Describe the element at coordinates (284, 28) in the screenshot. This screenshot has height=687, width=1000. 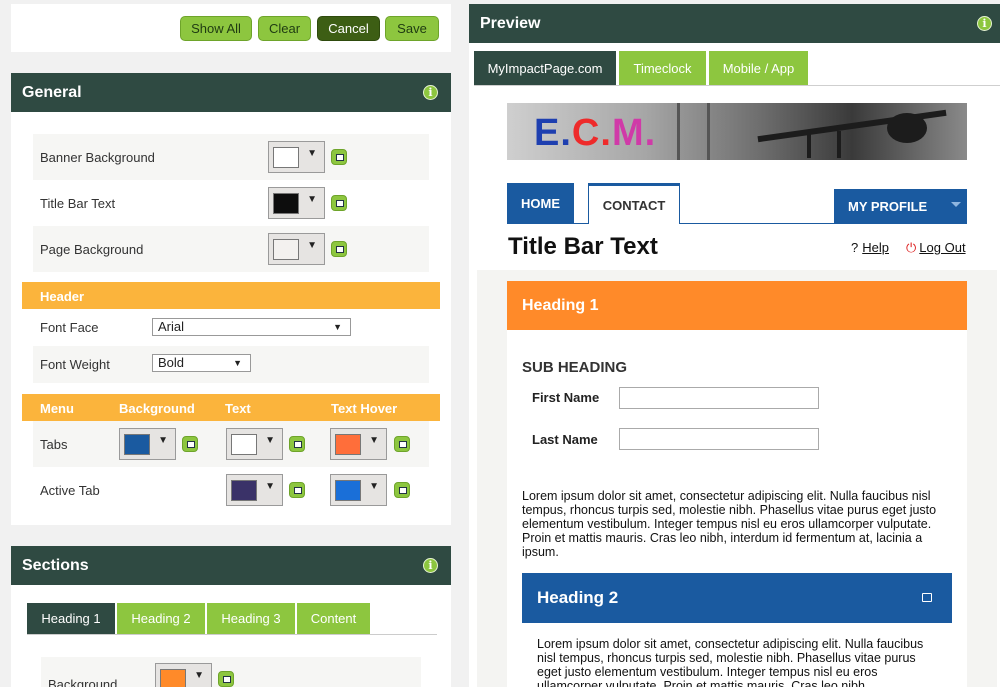
I see `clear-button: Clear` at that location.